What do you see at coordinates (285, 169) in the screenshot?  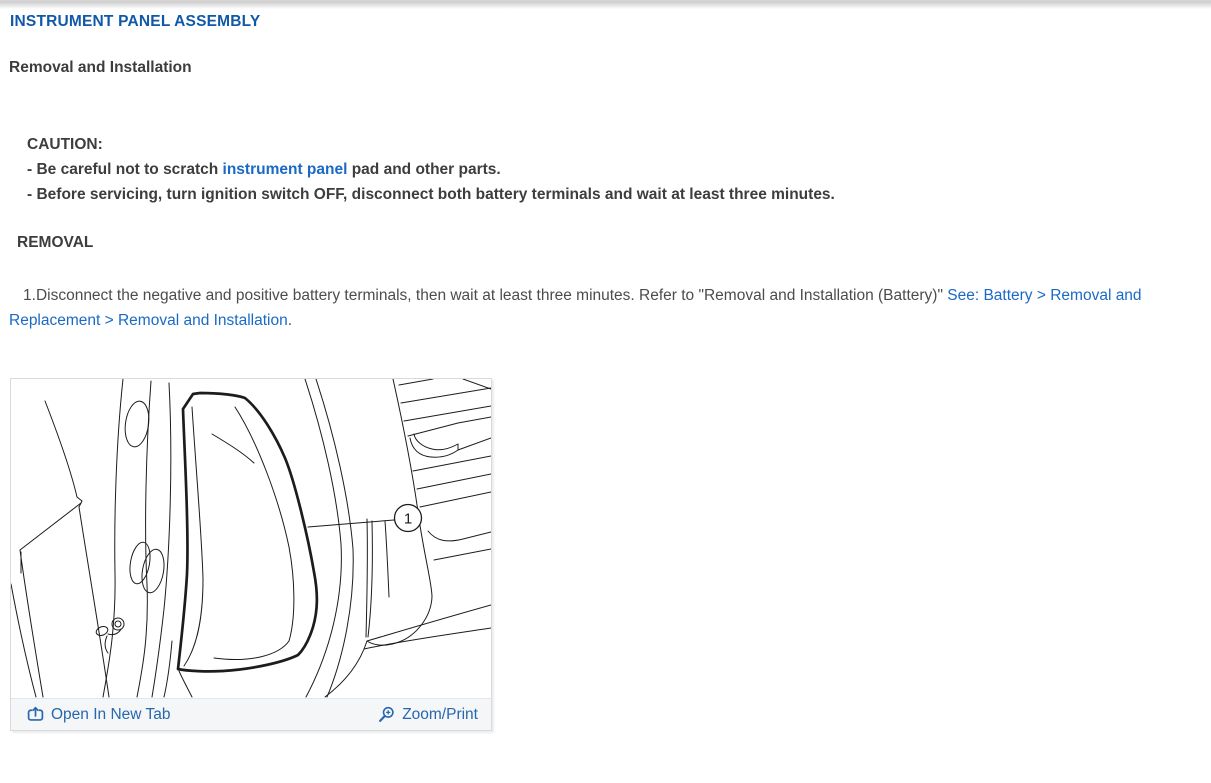 I see `instrument-panel-link: instrument panel` at bounding box center [285, 169].